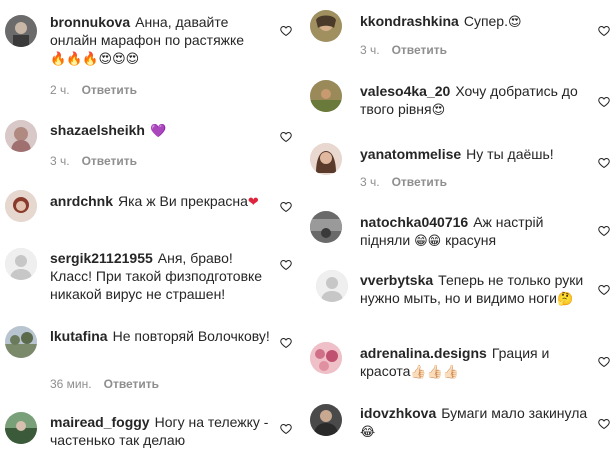  What do you see at coordinates (434, 372) in the screenshot?
I see `comment-emoji: 👍🏻👍🏻👍🏻` at bounding box center [434, 372].